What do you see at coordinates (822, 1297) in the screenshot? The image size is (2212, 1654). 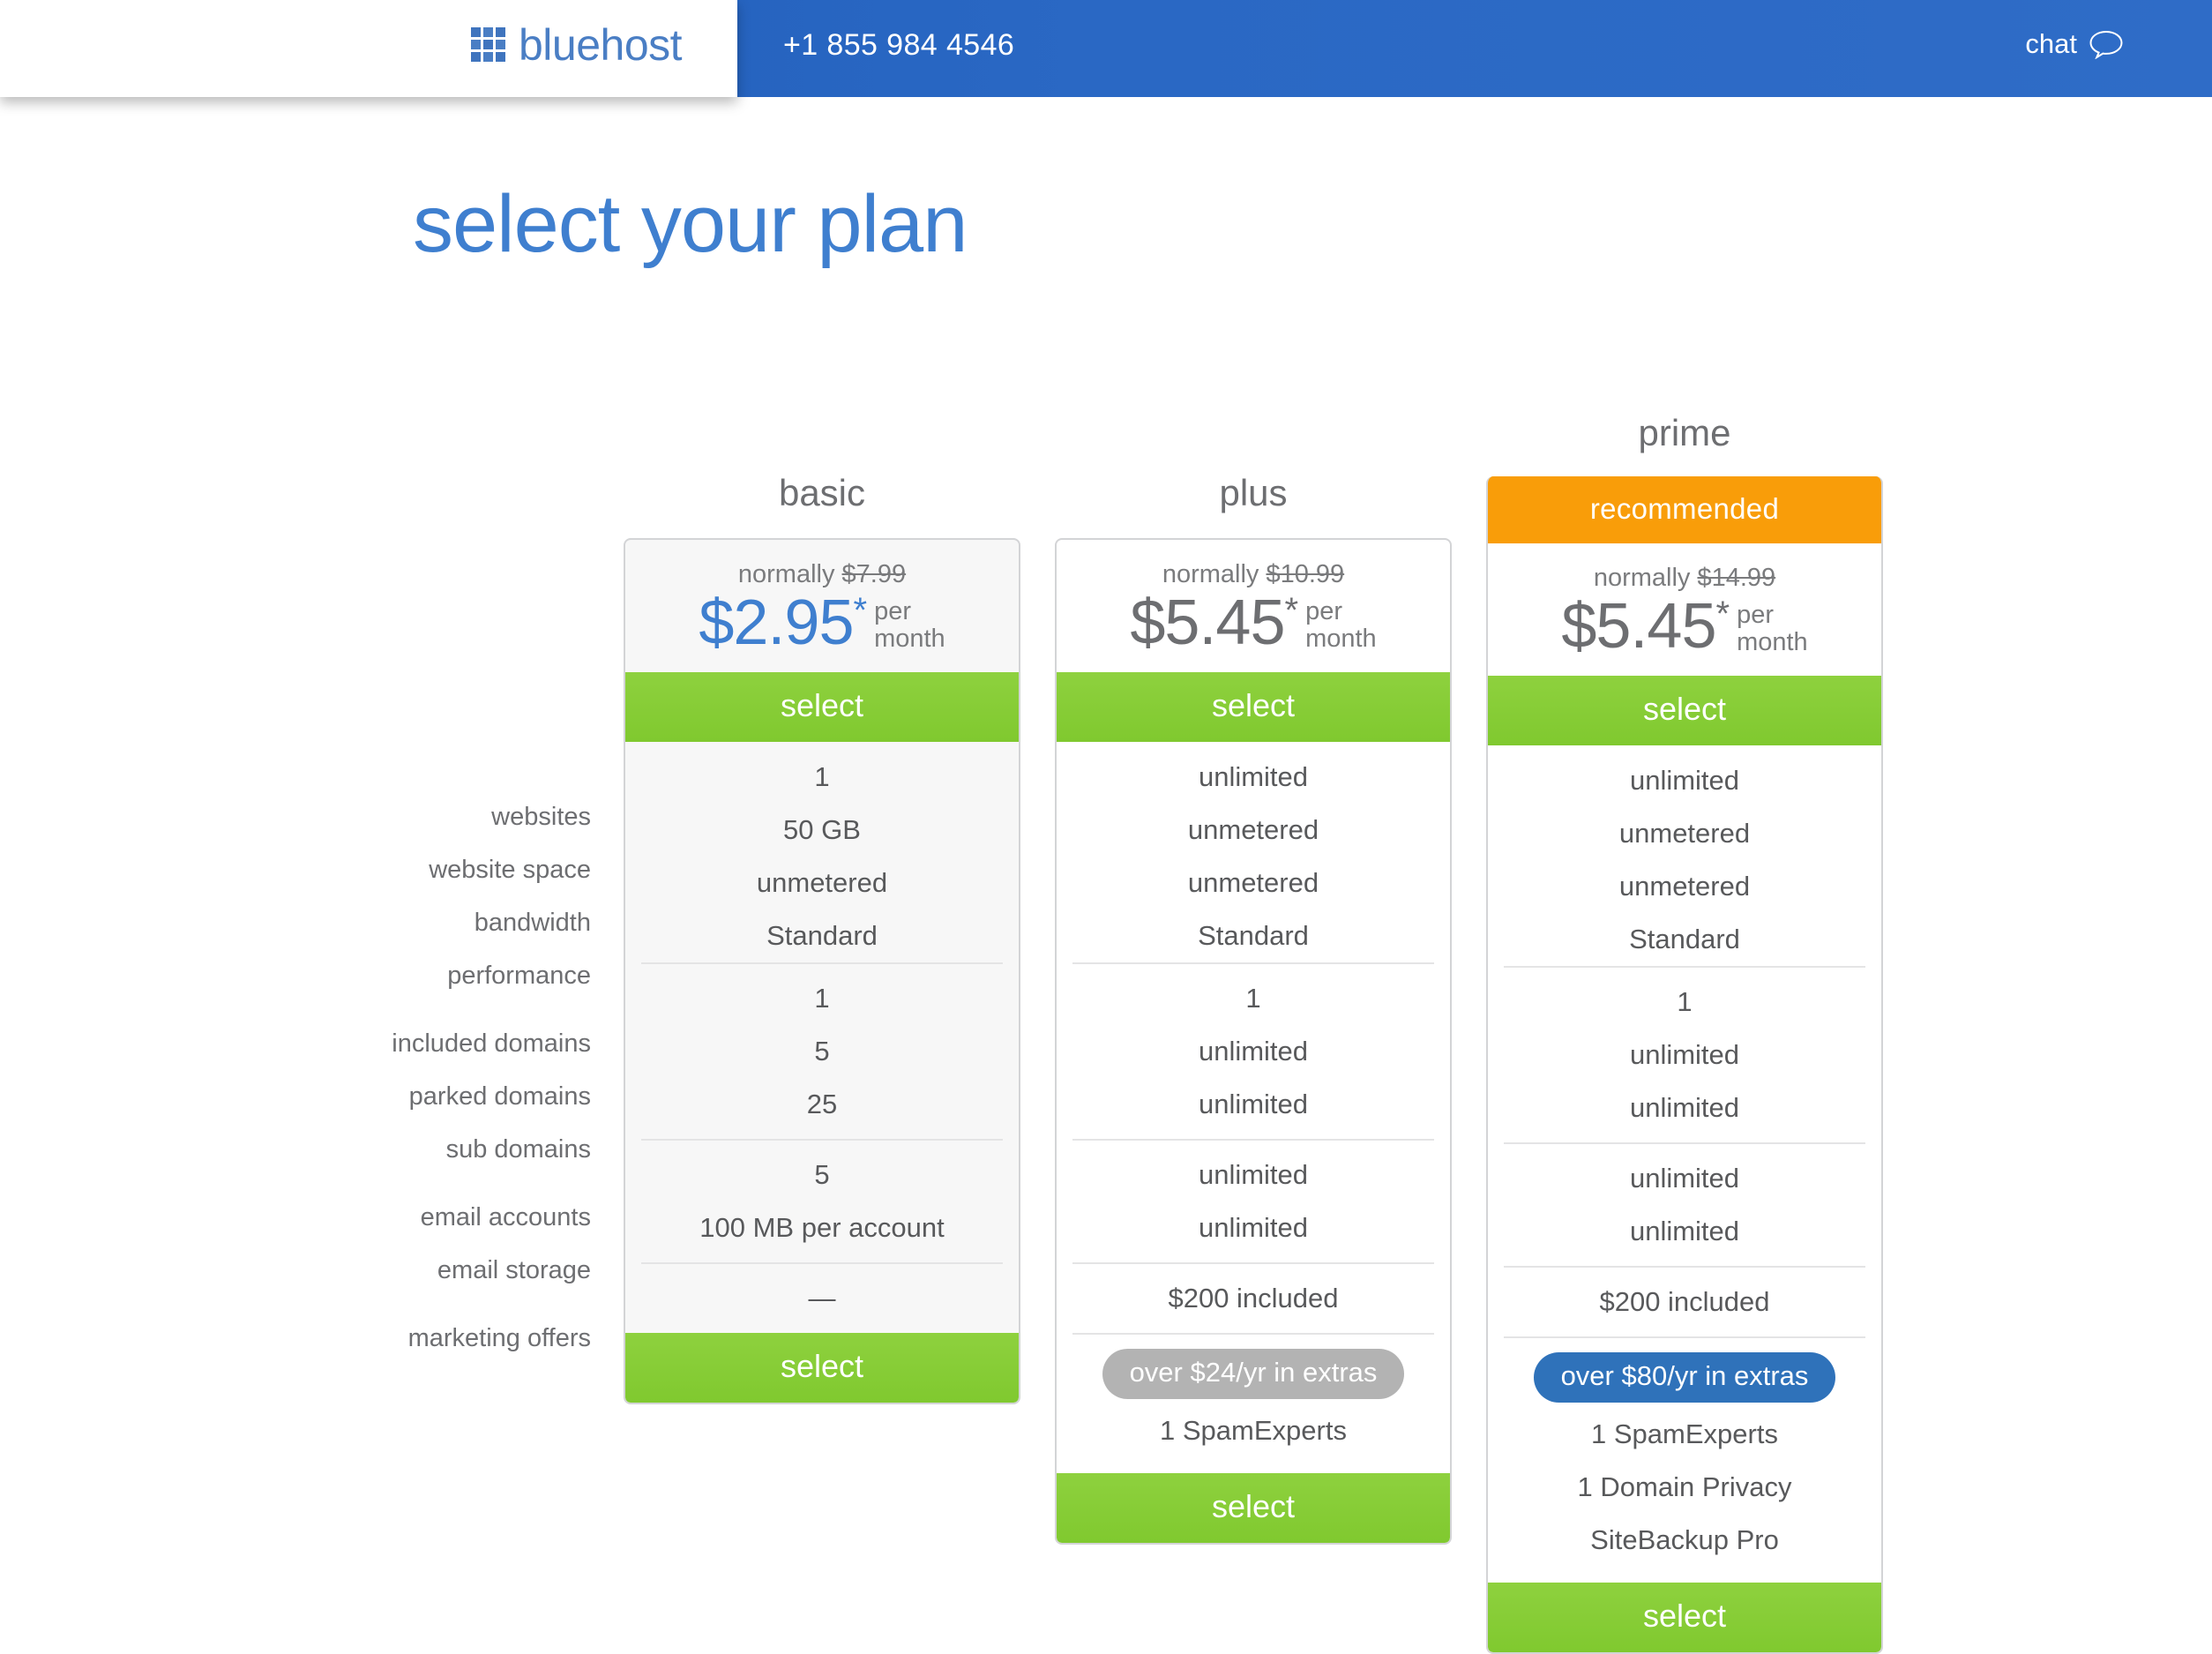 I see `feature-values-basic-group-4: —` at bounding box center [822, 1297].